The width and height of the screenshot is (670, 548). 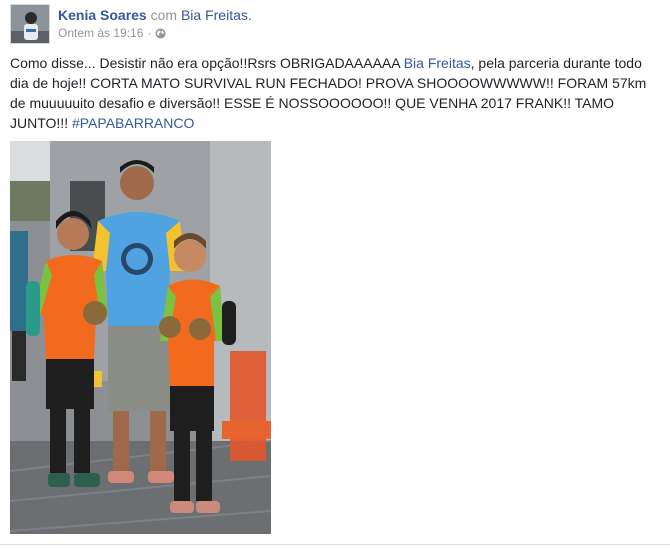 What do you see at coordinates (437, 63) in the screenshot?
I see `mention-link: Bia Freitas` at bounding box center [437, 63].